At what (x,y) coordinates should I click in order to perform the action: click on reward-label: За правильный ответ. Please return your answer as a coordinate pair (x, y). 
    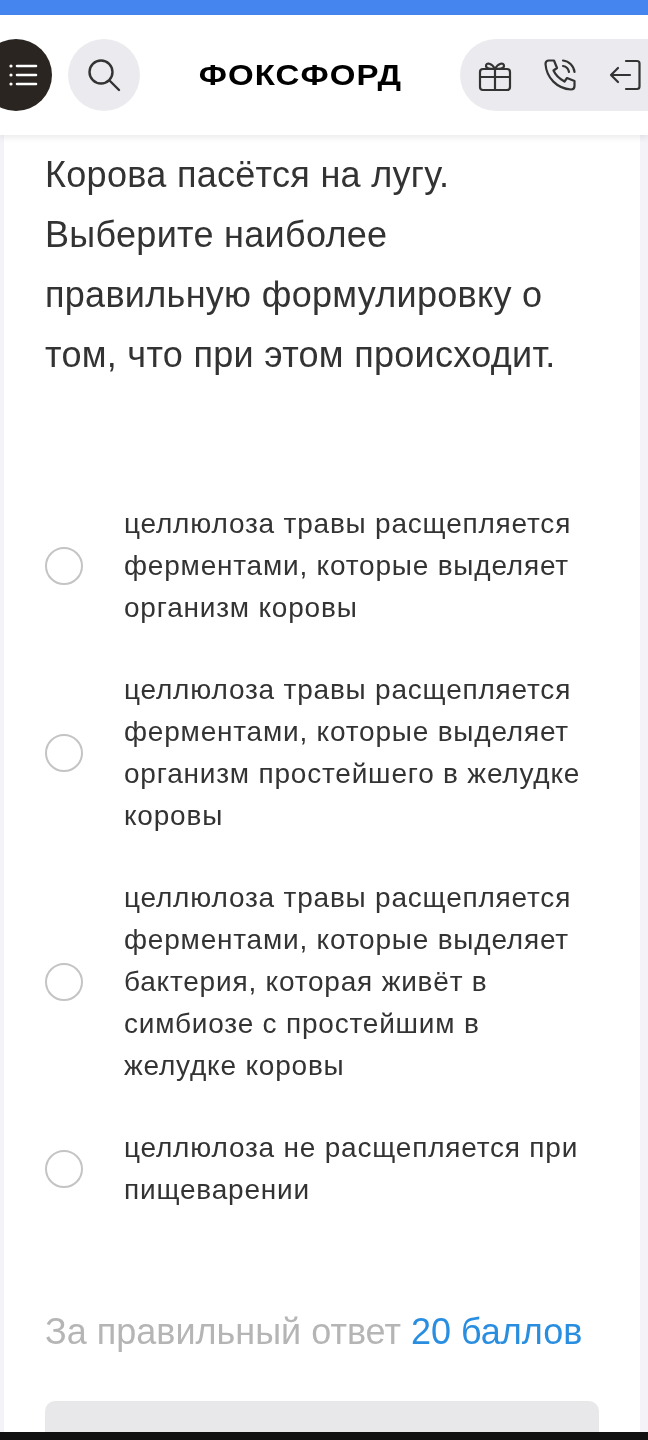
    Looking at the image, I should click on (223, 1331).